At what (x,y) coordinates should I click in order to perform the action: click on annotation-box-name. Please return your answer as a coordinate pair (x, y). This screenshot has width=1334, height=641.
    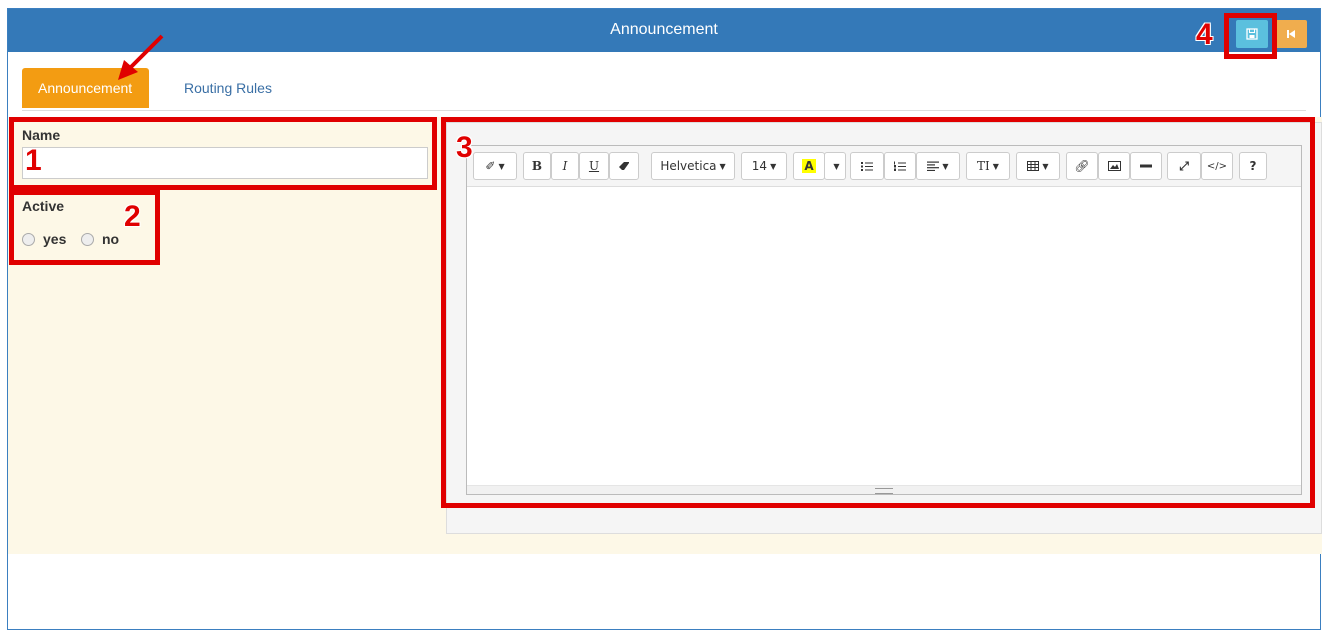
    Looking at the image, I should click on (223, 153).